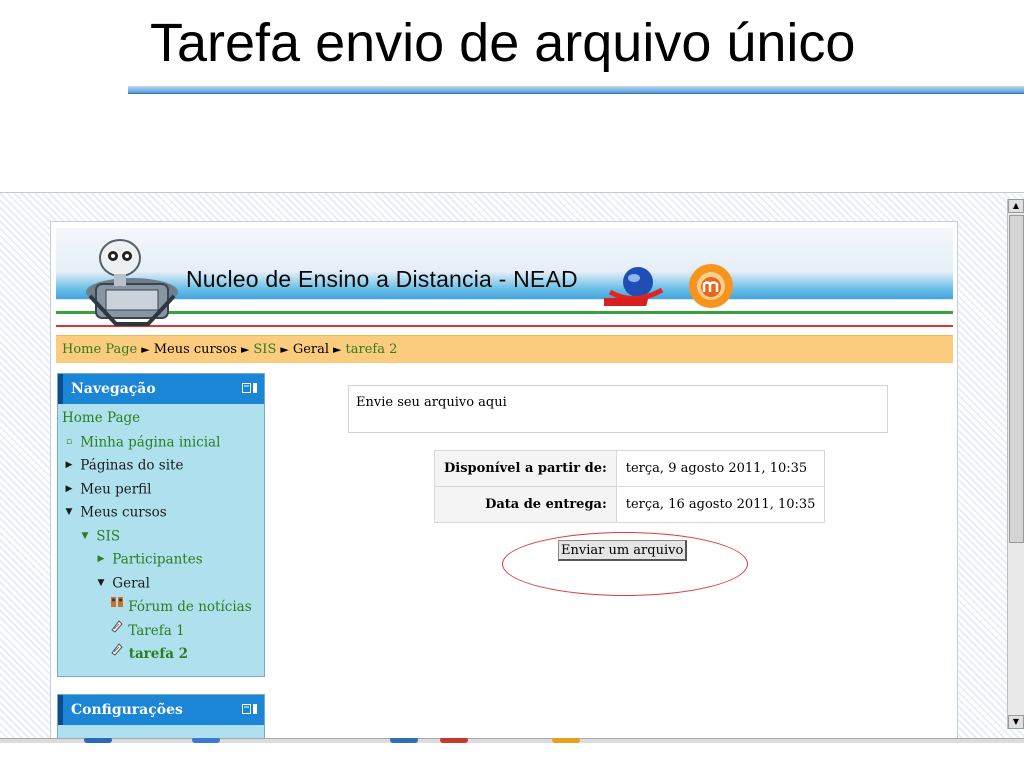  I want to click on nav-item-label: Tarefa 1, so click(156, 630).